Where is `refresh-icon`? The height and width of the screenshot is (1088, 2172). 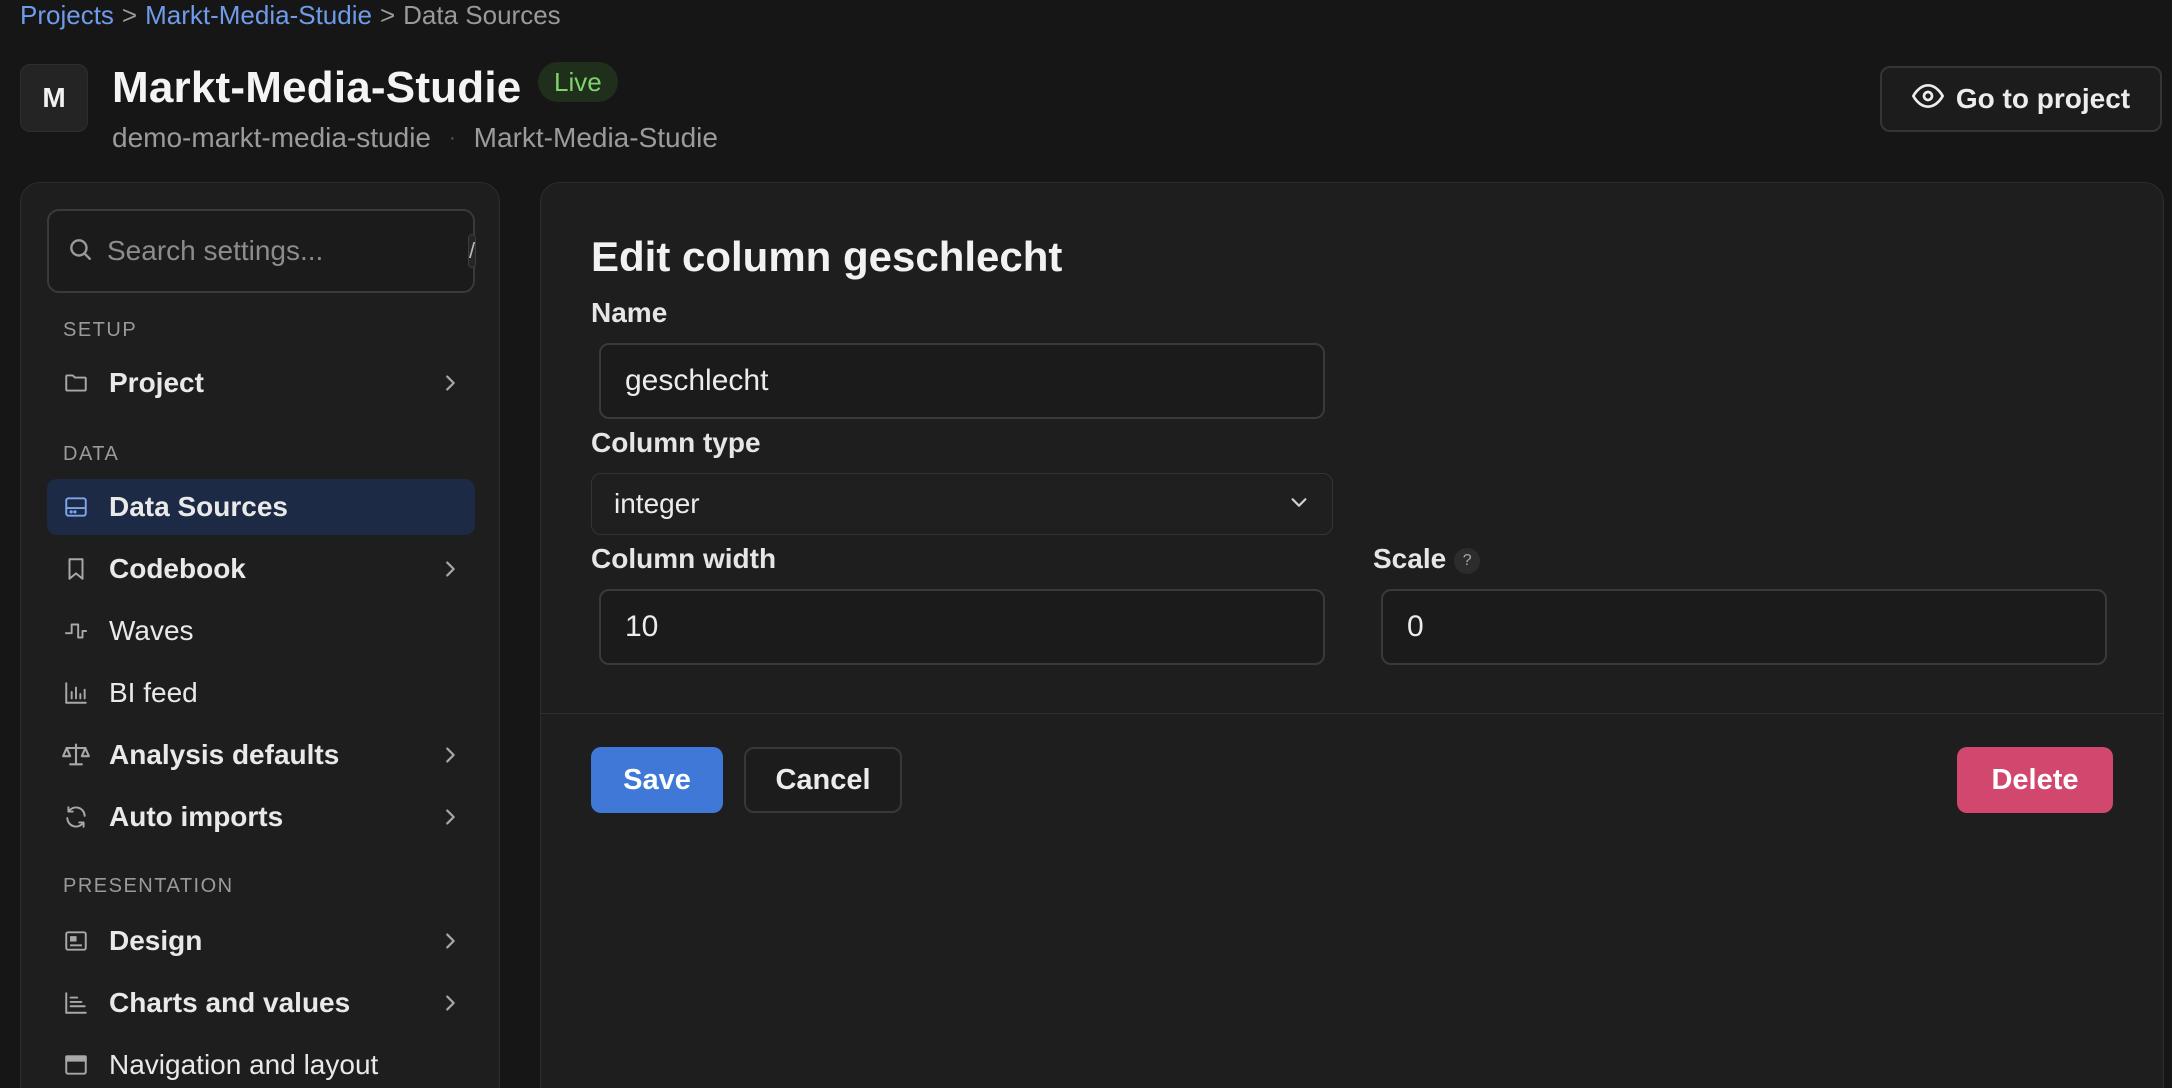 refresh-icon is located at coordinates (76, 817).